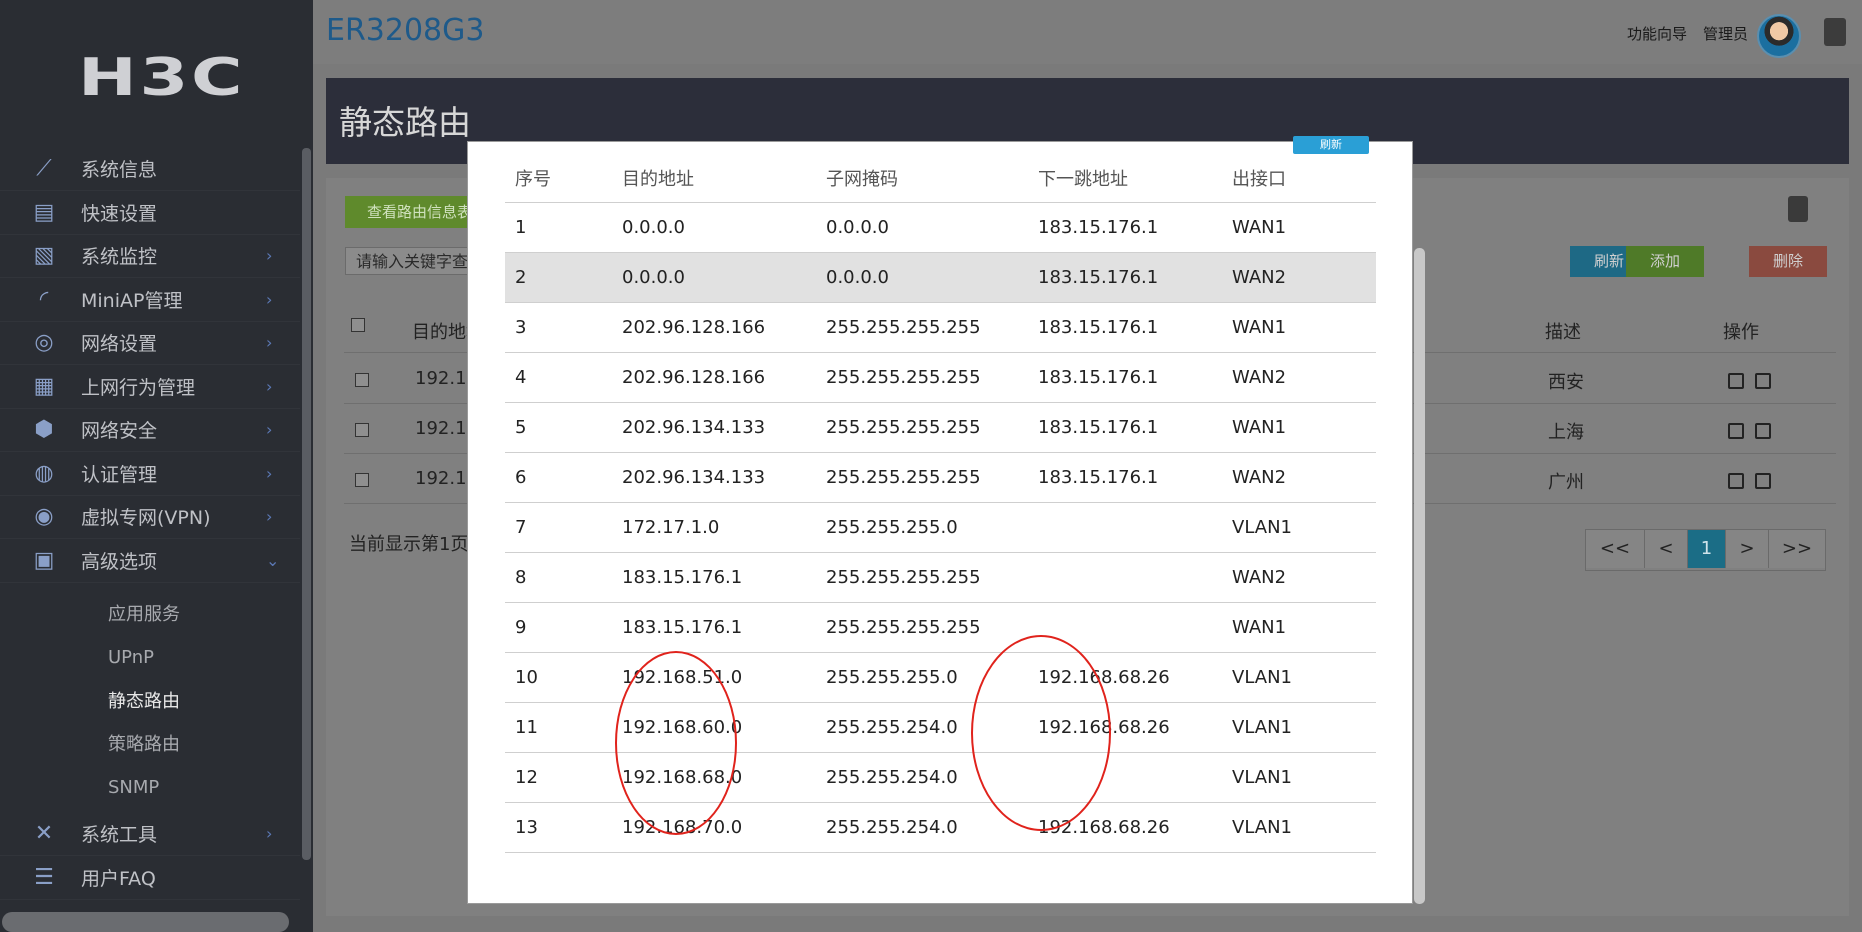 The height and width of the screenshot is (932, 1862). I want to click on cell-dest: 192.168.70.0, so click(724, 827).